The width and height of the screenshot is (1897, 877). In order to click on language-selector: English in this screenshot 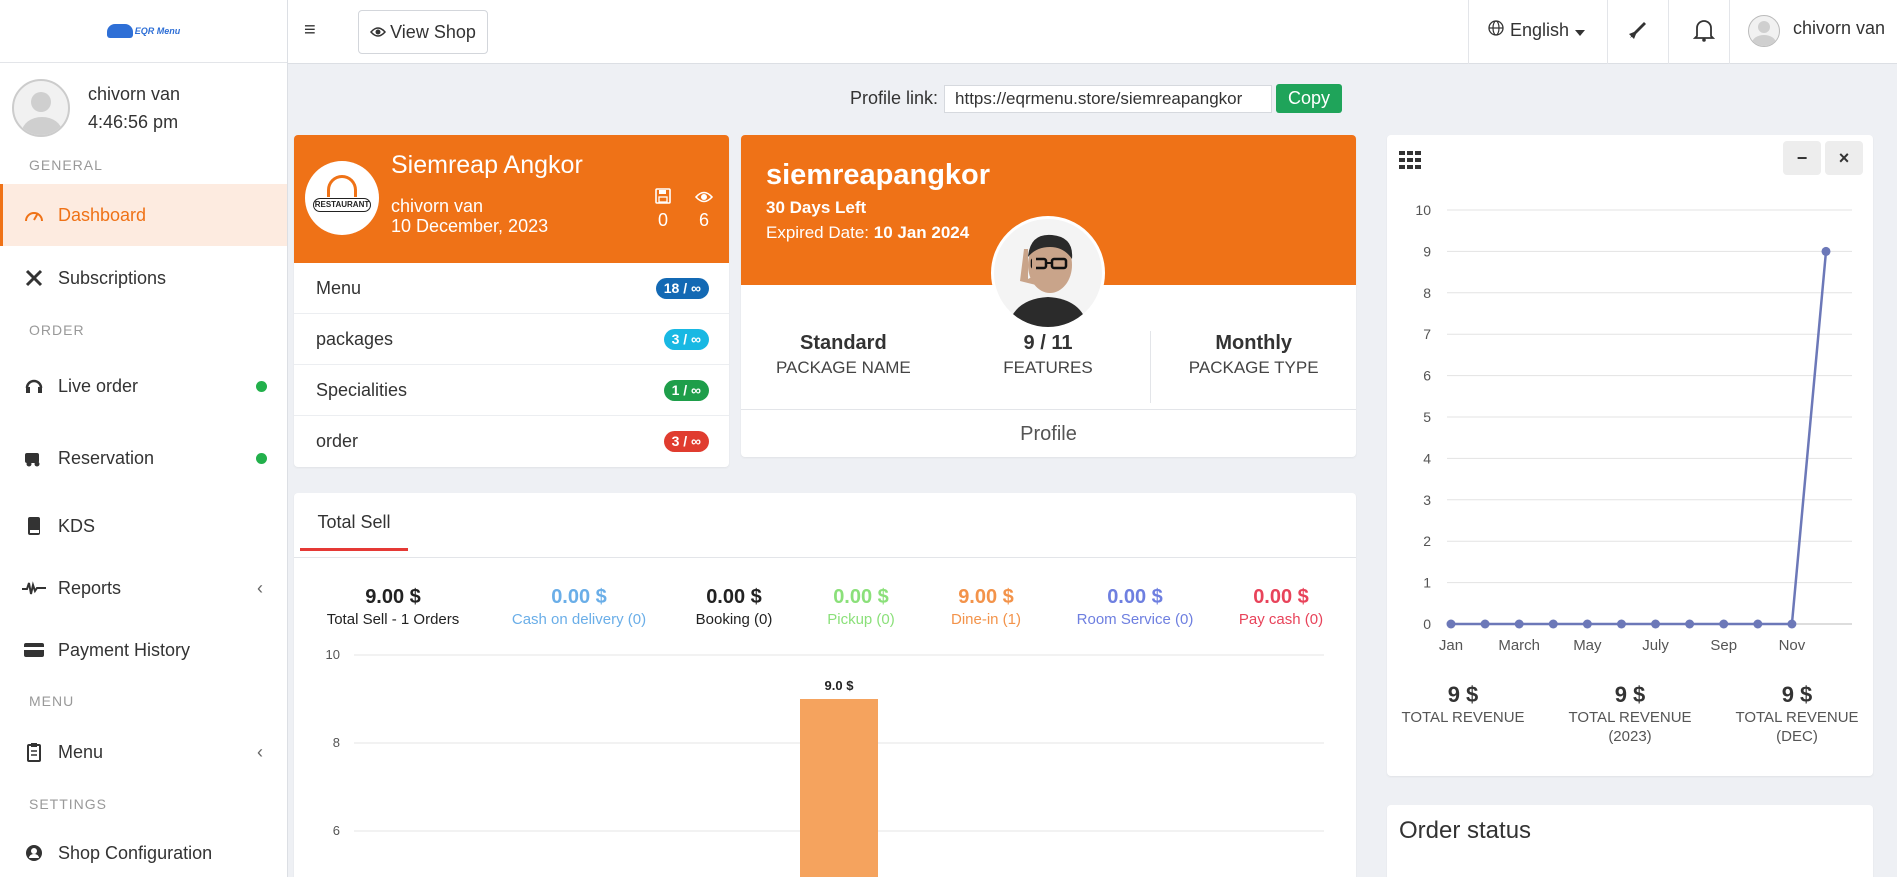, I will do `click(1537, 30)`.